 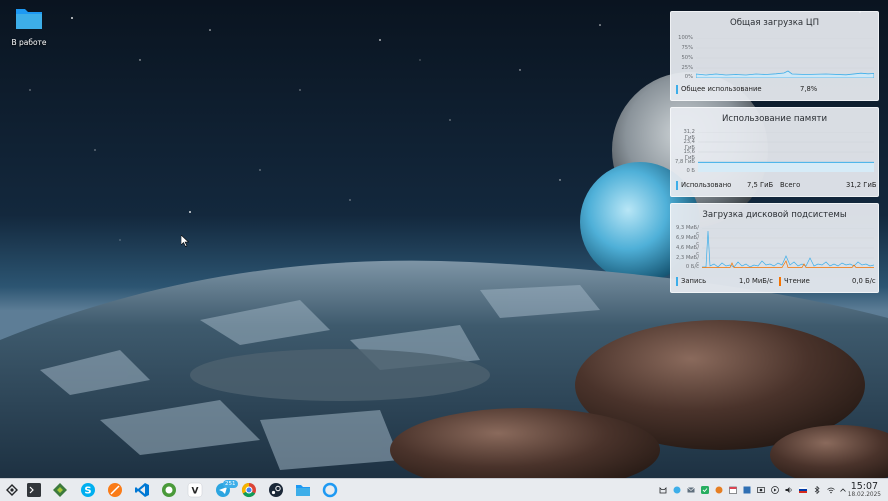 I want to click on disk-widget-title: Загрузка дисковой подсистемы, so click(x=774, y=215).